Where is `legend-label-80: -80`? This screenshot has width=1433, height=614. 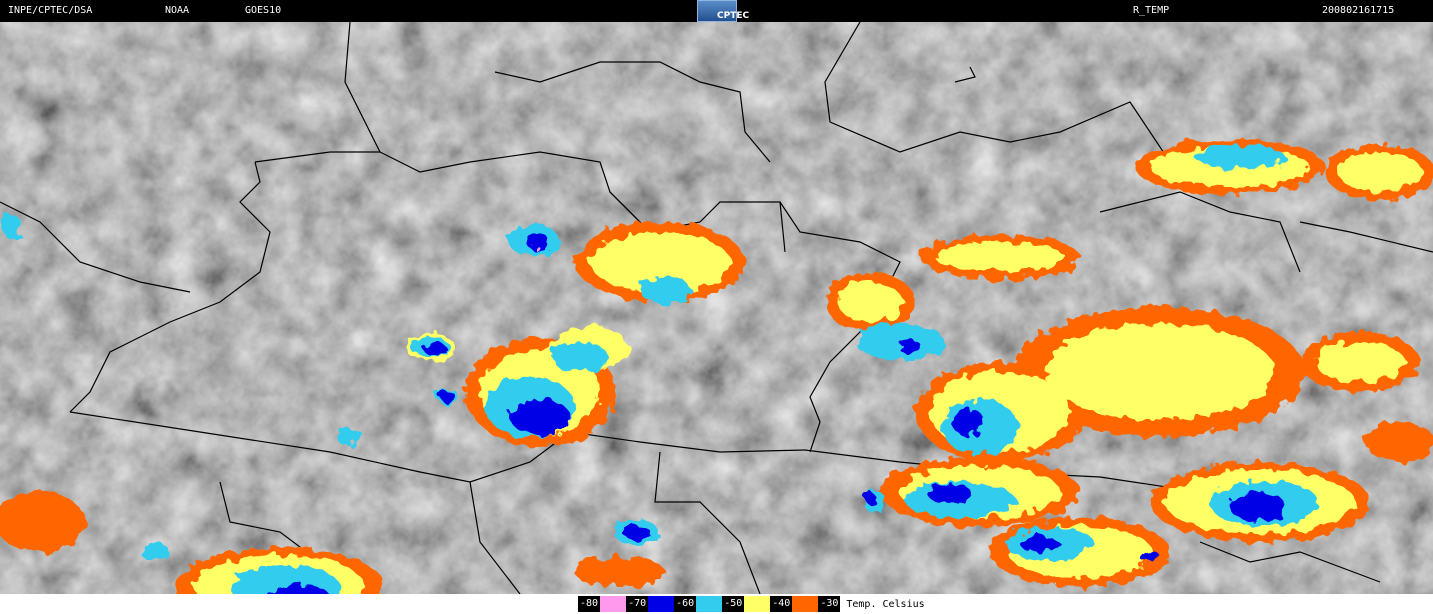
legend-label-80: -80 is located at coordinates (589, 604).